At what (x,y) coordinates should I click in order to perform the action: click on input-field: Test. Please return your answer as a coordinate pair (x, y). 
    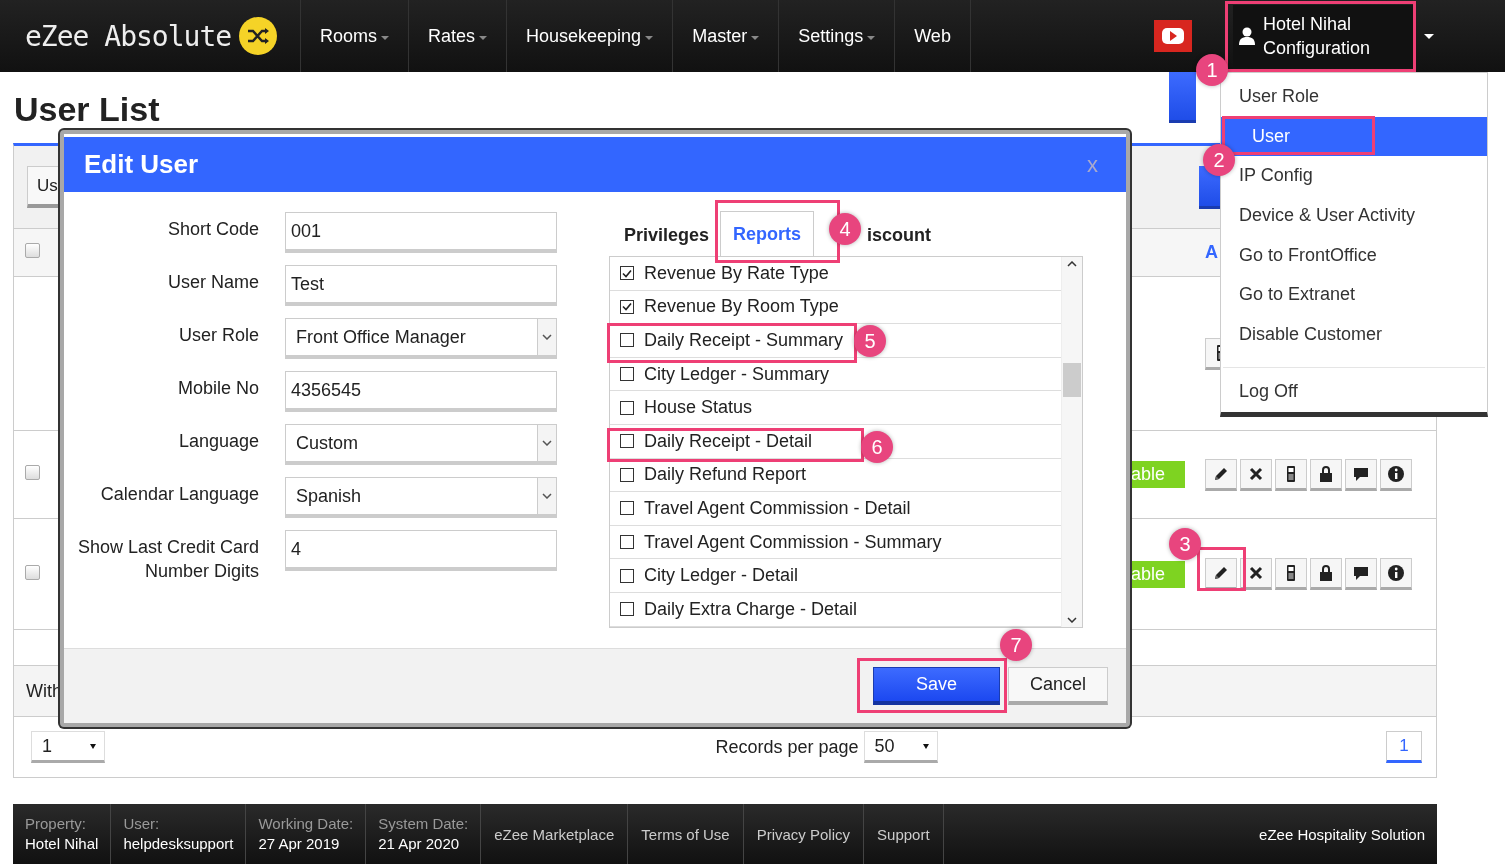
    Looking at the image, I should click on (421, 285).